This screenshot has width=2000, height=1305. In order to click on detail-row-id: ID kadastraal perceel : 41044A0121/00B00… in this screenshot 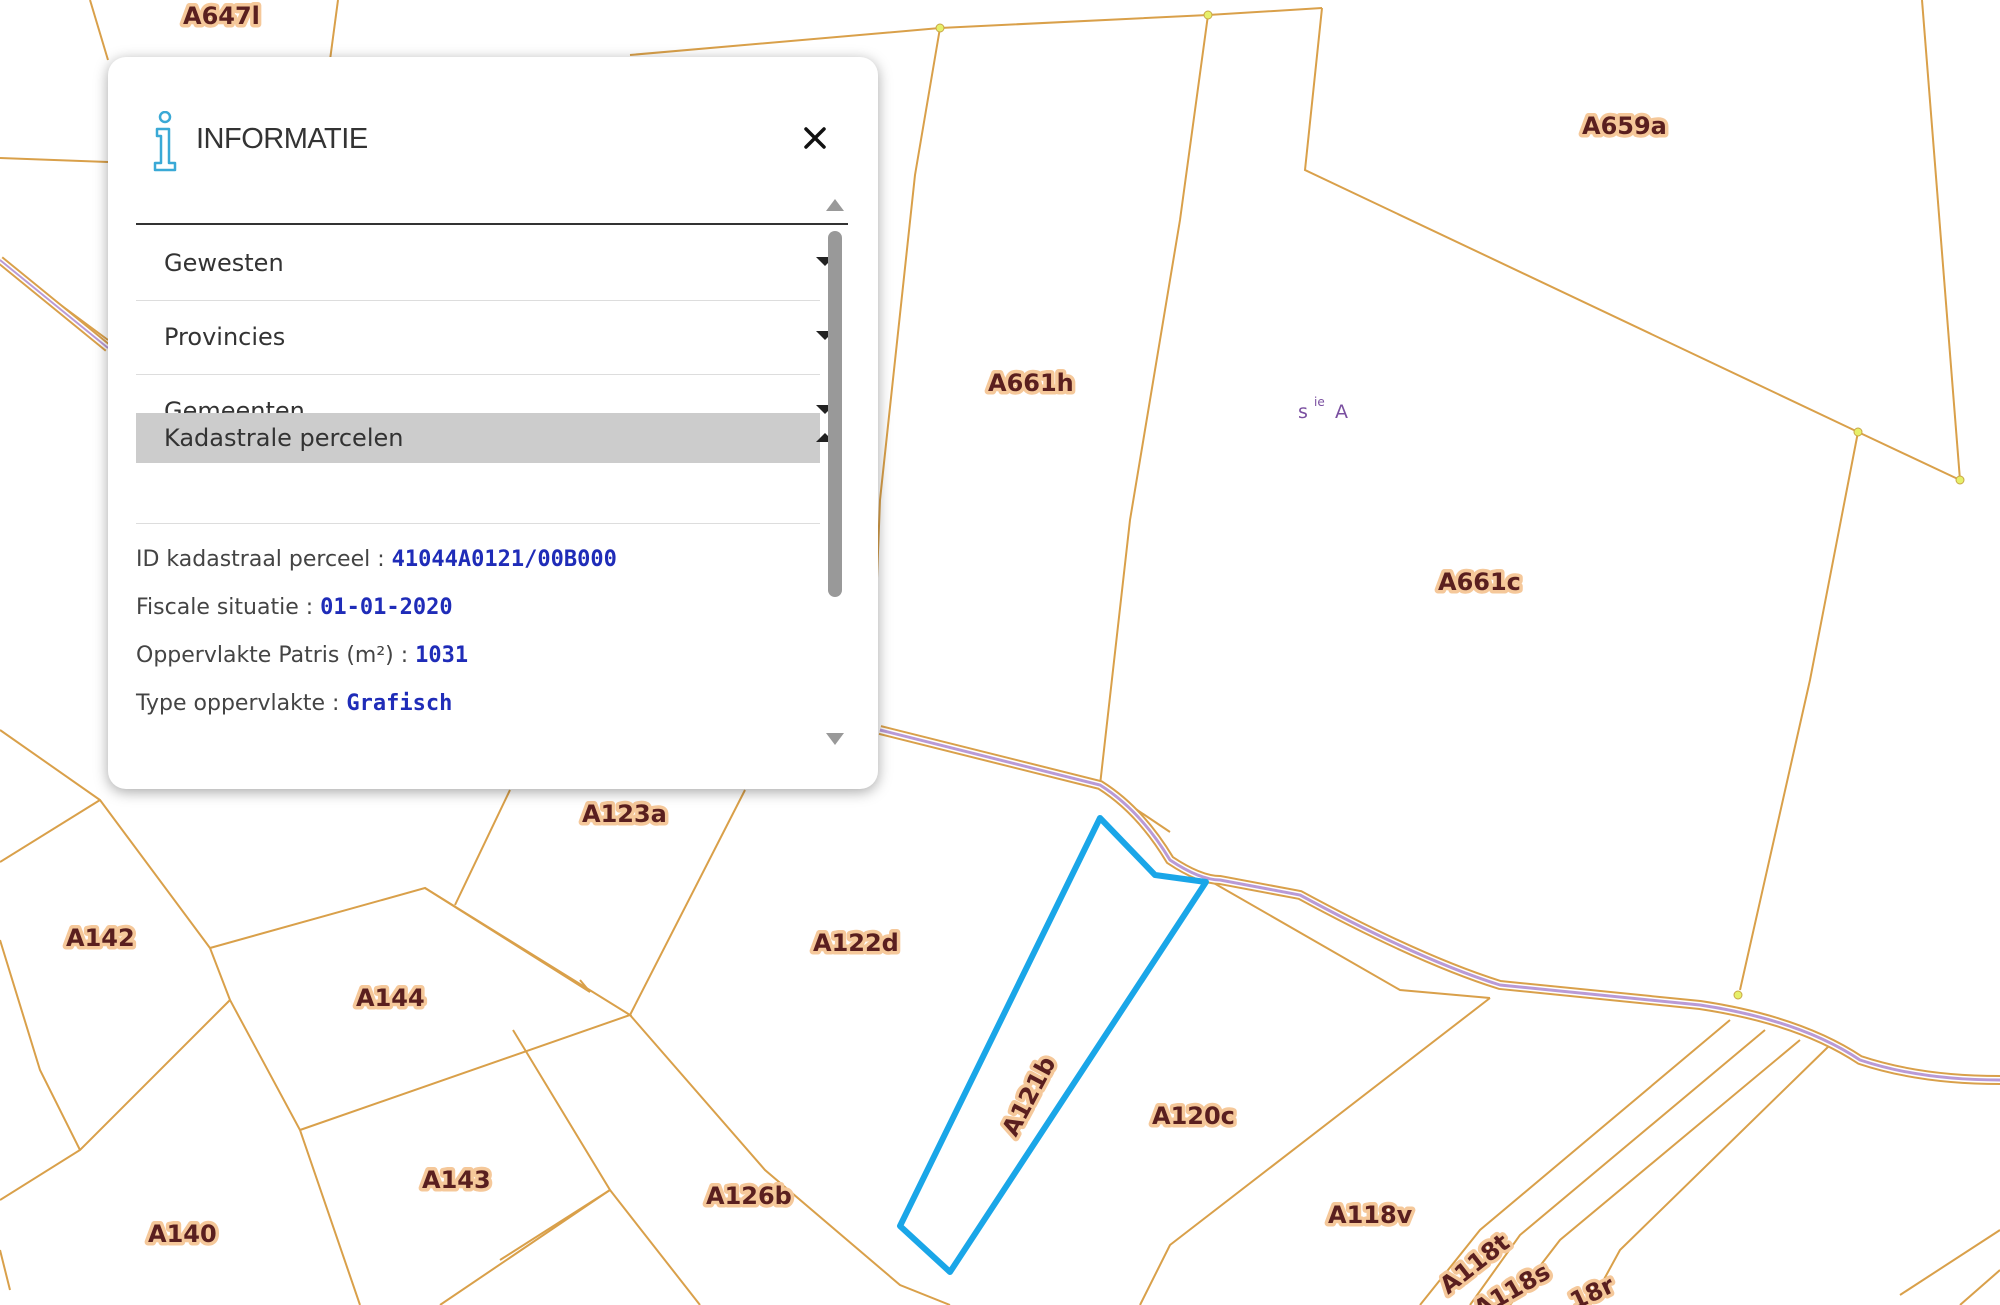, I will do `click(376, 559)`.